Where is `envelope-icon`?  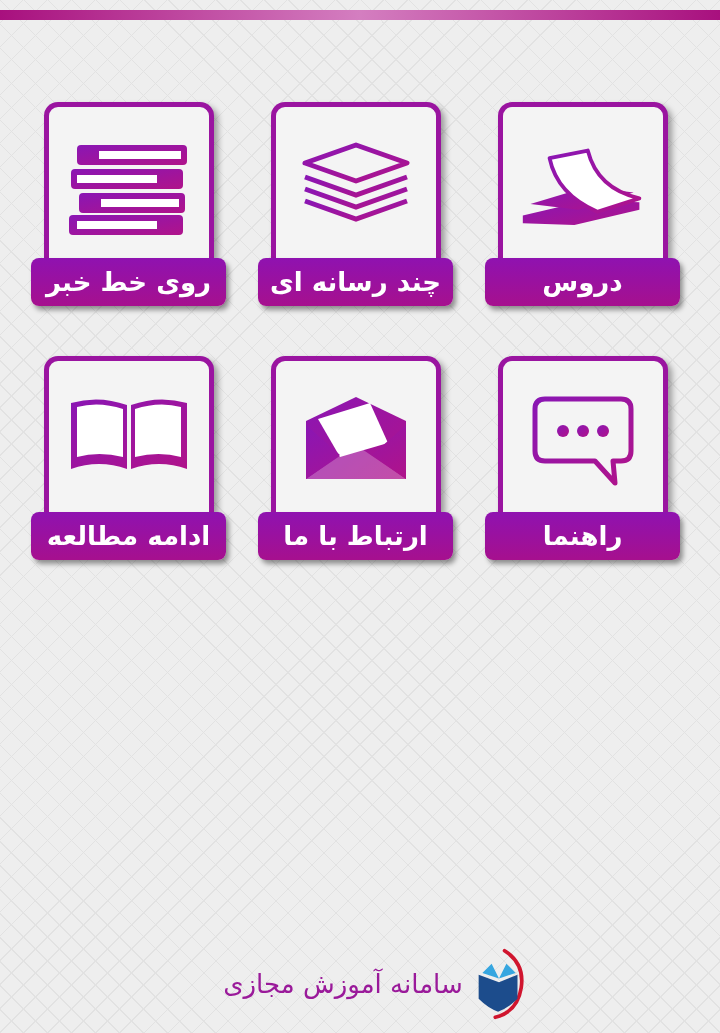
envelope-icon is located at coordinates (355, 438).